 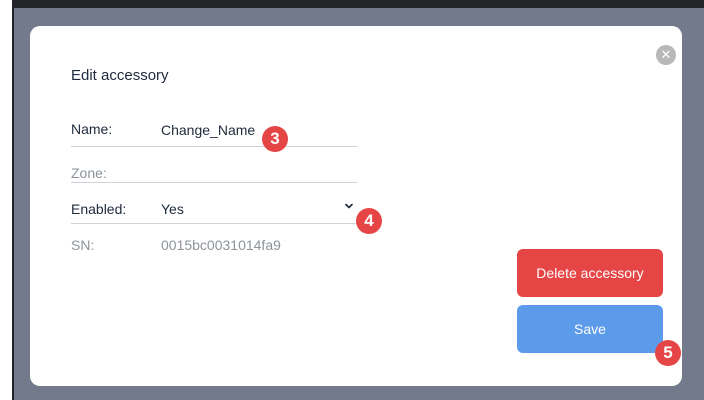 I want to click on name-underline, so click(x=214, y=146).